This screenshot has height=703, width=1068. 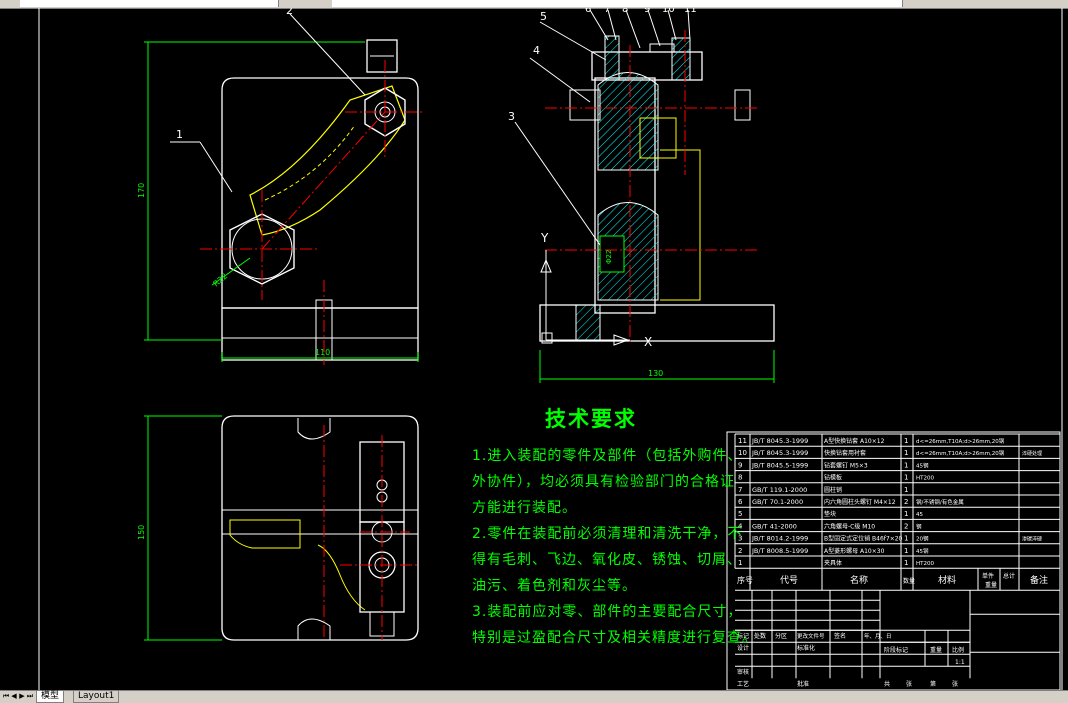 What do you see at coordinates (22, 696) in the screenshot?
I see `next-tab-arrow-icon: ▶` at bounding box center [22, 696].